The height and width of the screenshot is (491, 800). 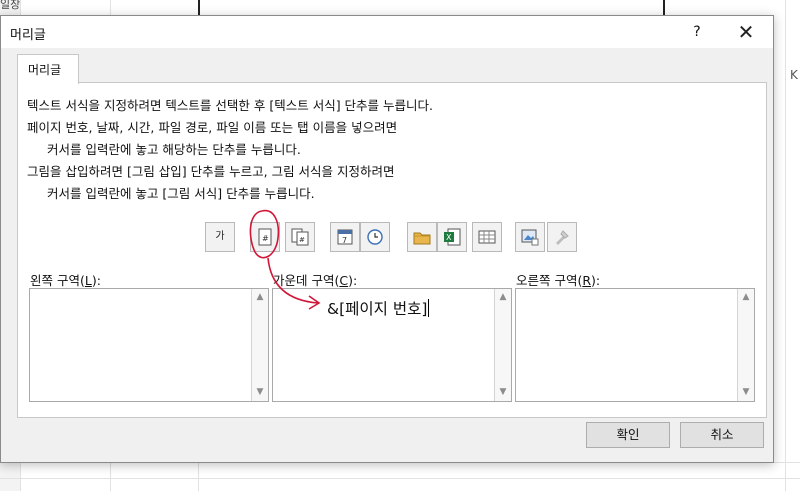 I want to click on format-picture-icon, so click(x=562, y=237).